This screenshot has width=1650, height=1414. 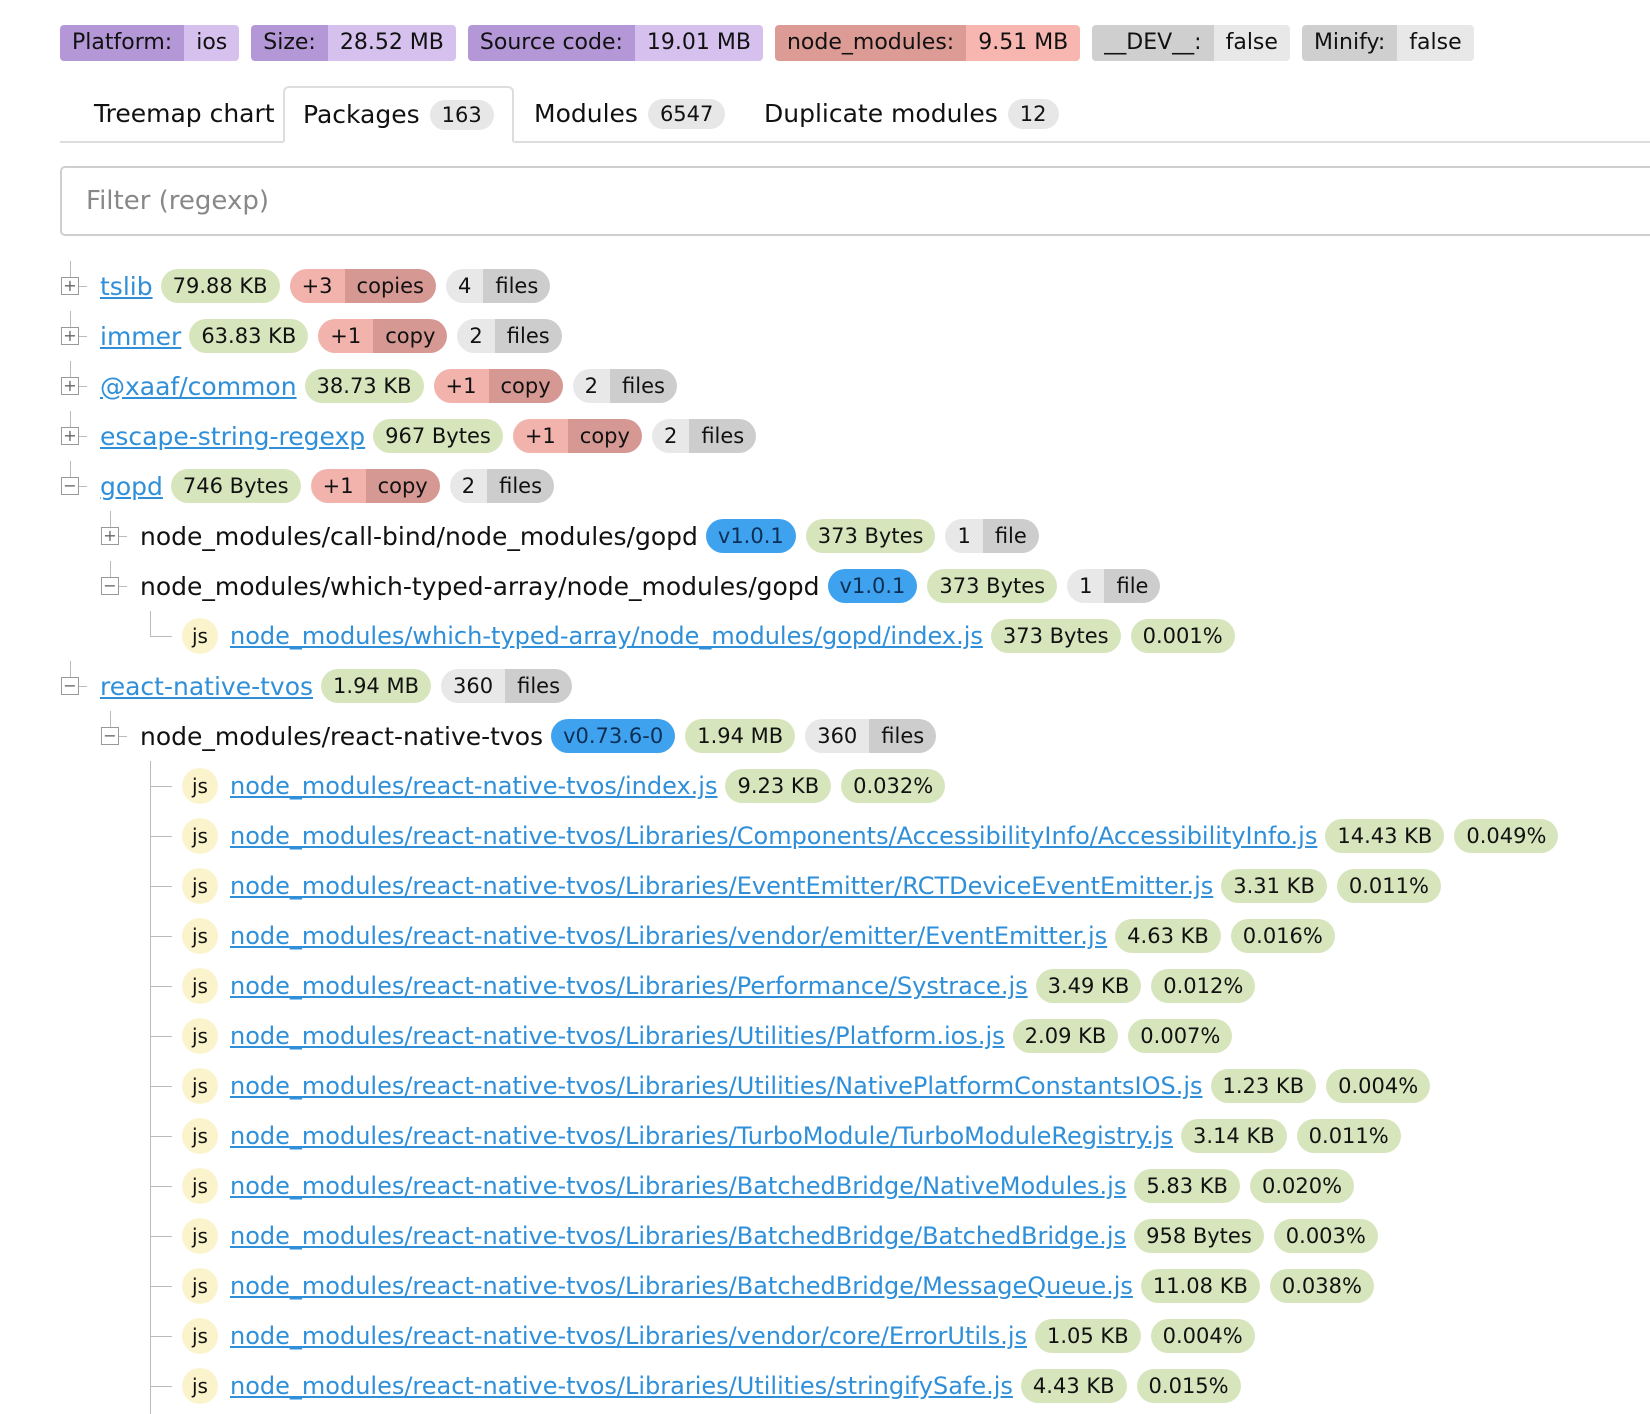 I want to click on files-badge-count: 2, so click(x=591, y=386).